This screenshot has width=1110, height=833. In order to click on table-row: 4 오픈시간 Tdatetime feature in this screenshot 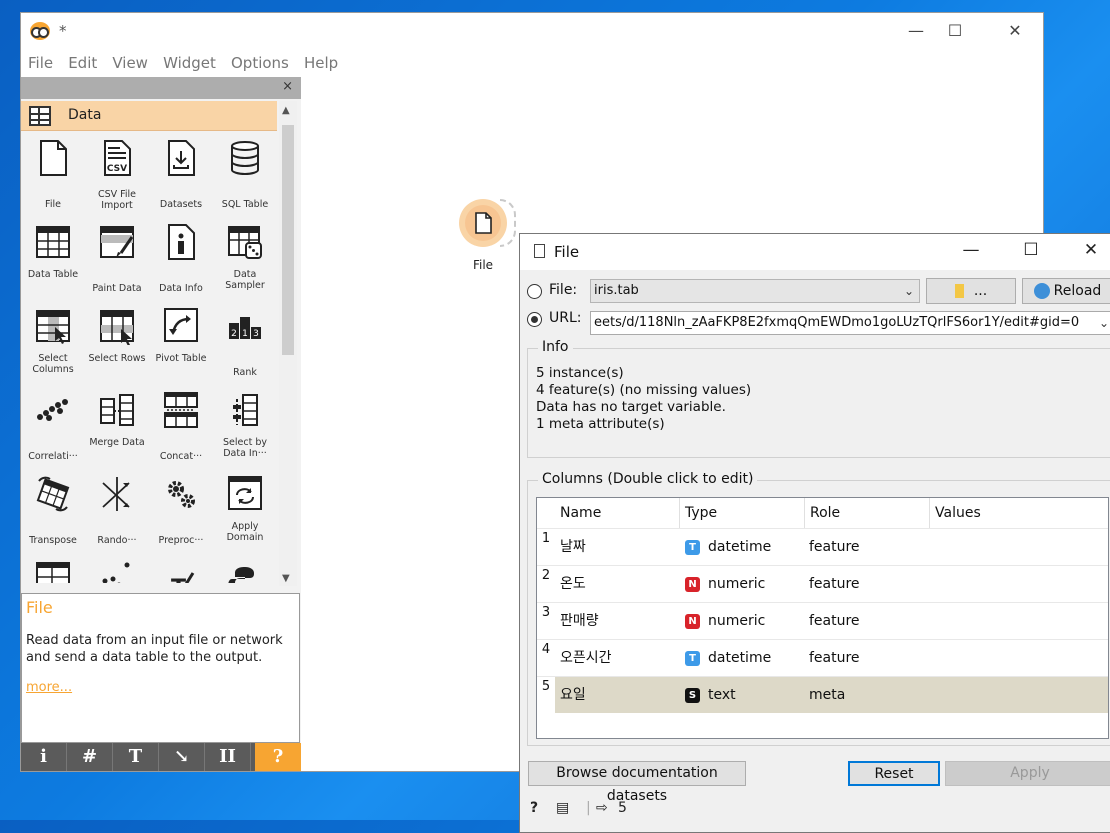, I will do `click(822, 658)`.